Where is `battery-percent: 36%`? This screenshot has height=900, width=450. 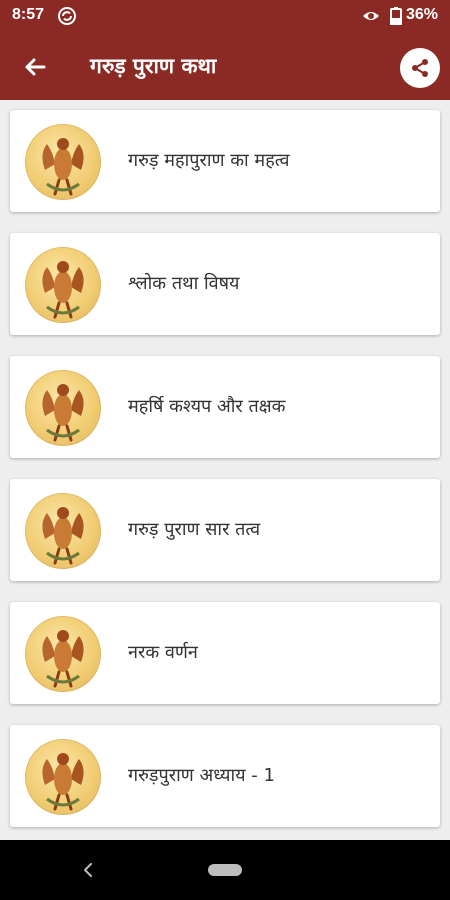
battery-percent: 36% is located at coordinates (422, 14).